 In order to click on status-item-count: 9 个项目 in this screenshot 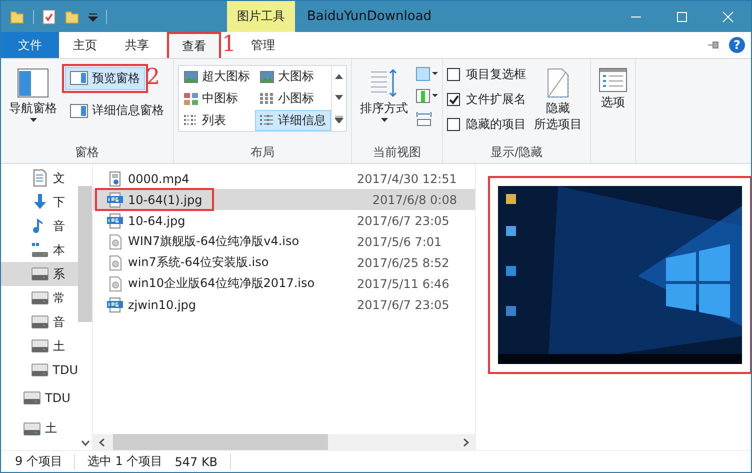, I will do `click(38, 461)`.